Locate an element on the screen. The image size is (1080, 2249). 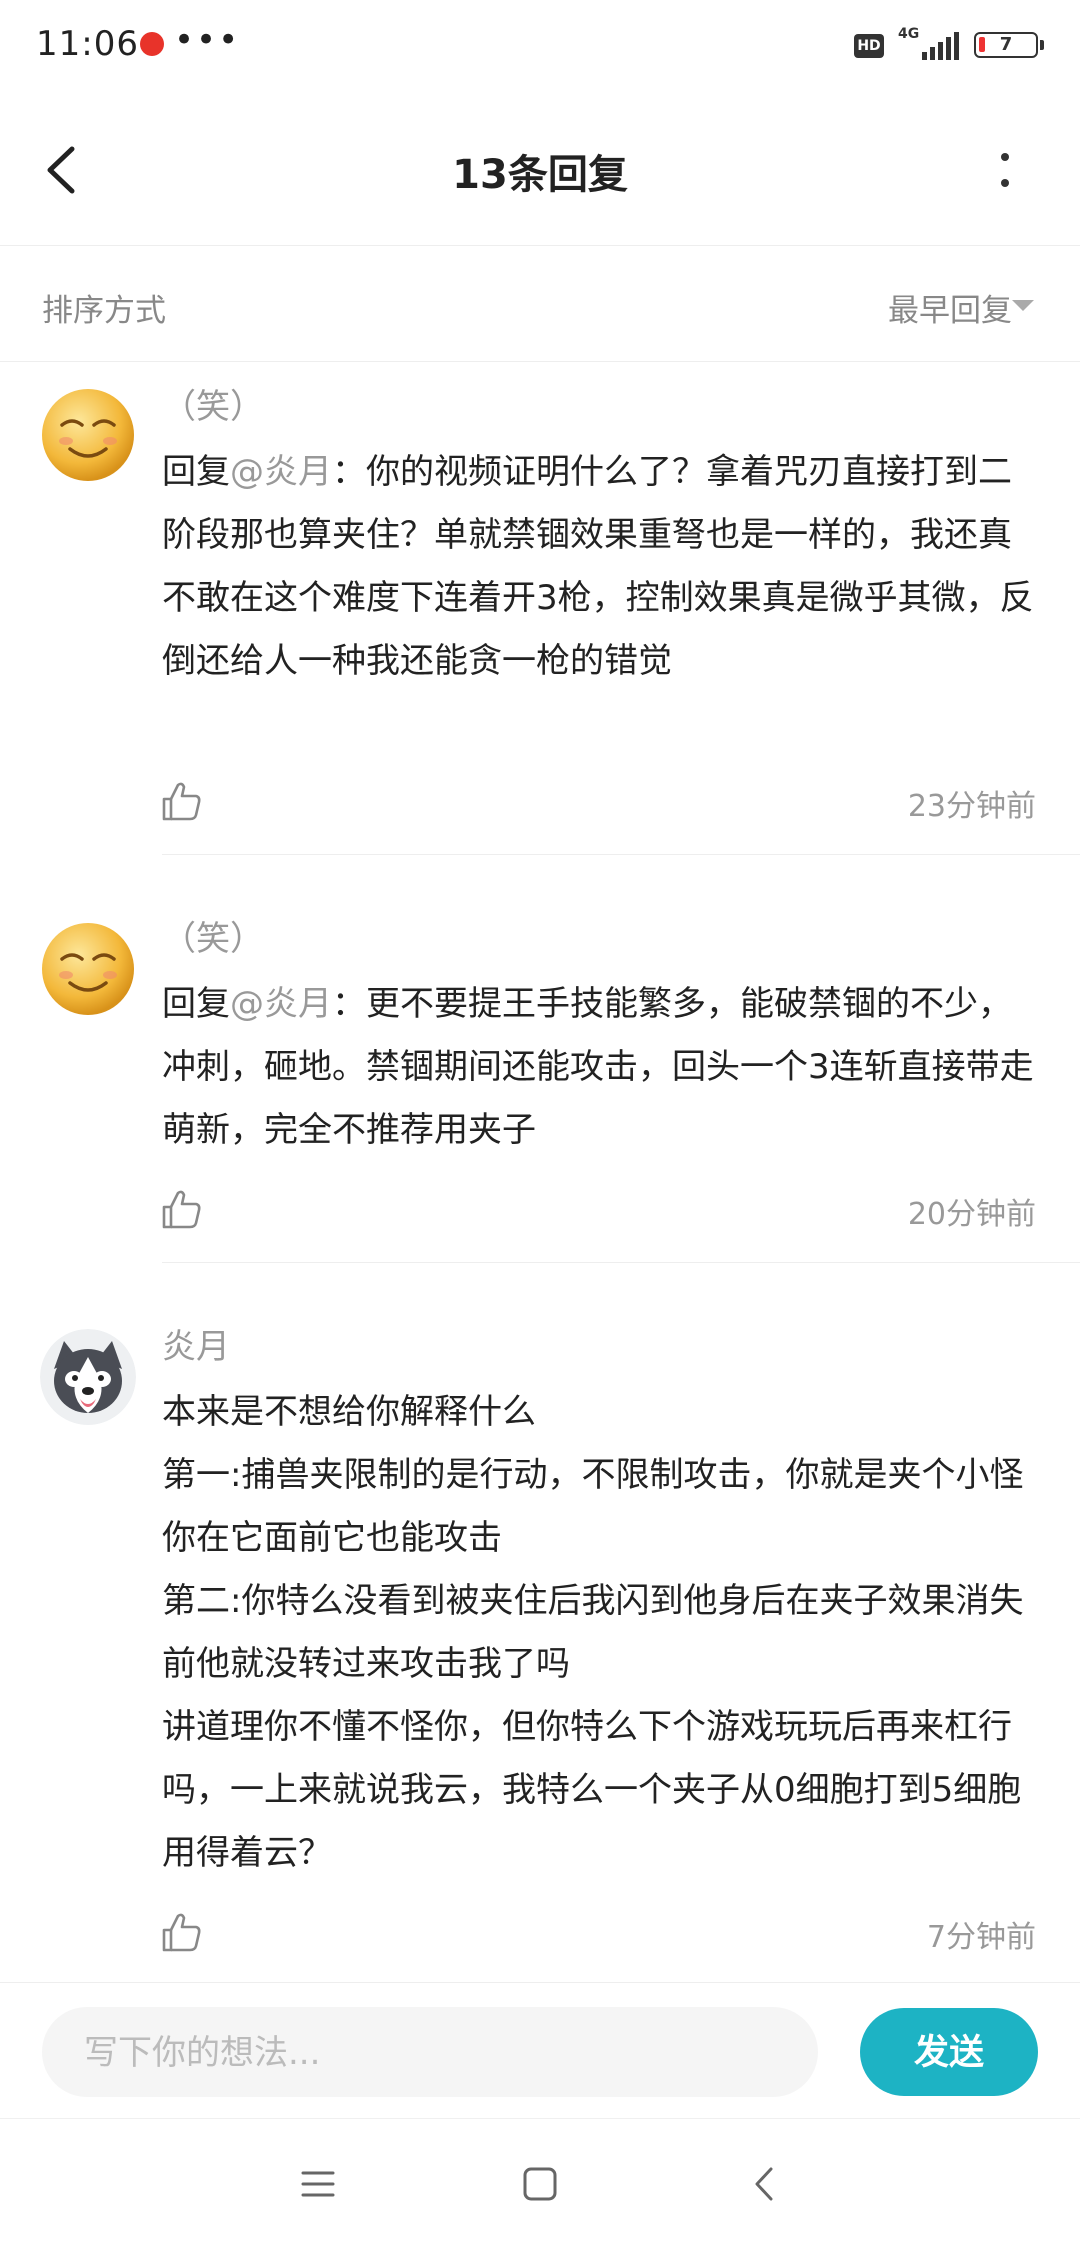
status-bar: 11:06 ••• HD 4G 7 is located at coordinates (540, 47).